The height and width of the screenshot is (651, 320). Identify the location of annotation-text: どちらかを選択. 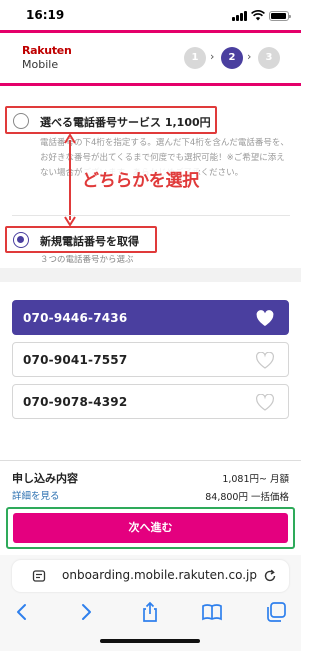
(140, 178).